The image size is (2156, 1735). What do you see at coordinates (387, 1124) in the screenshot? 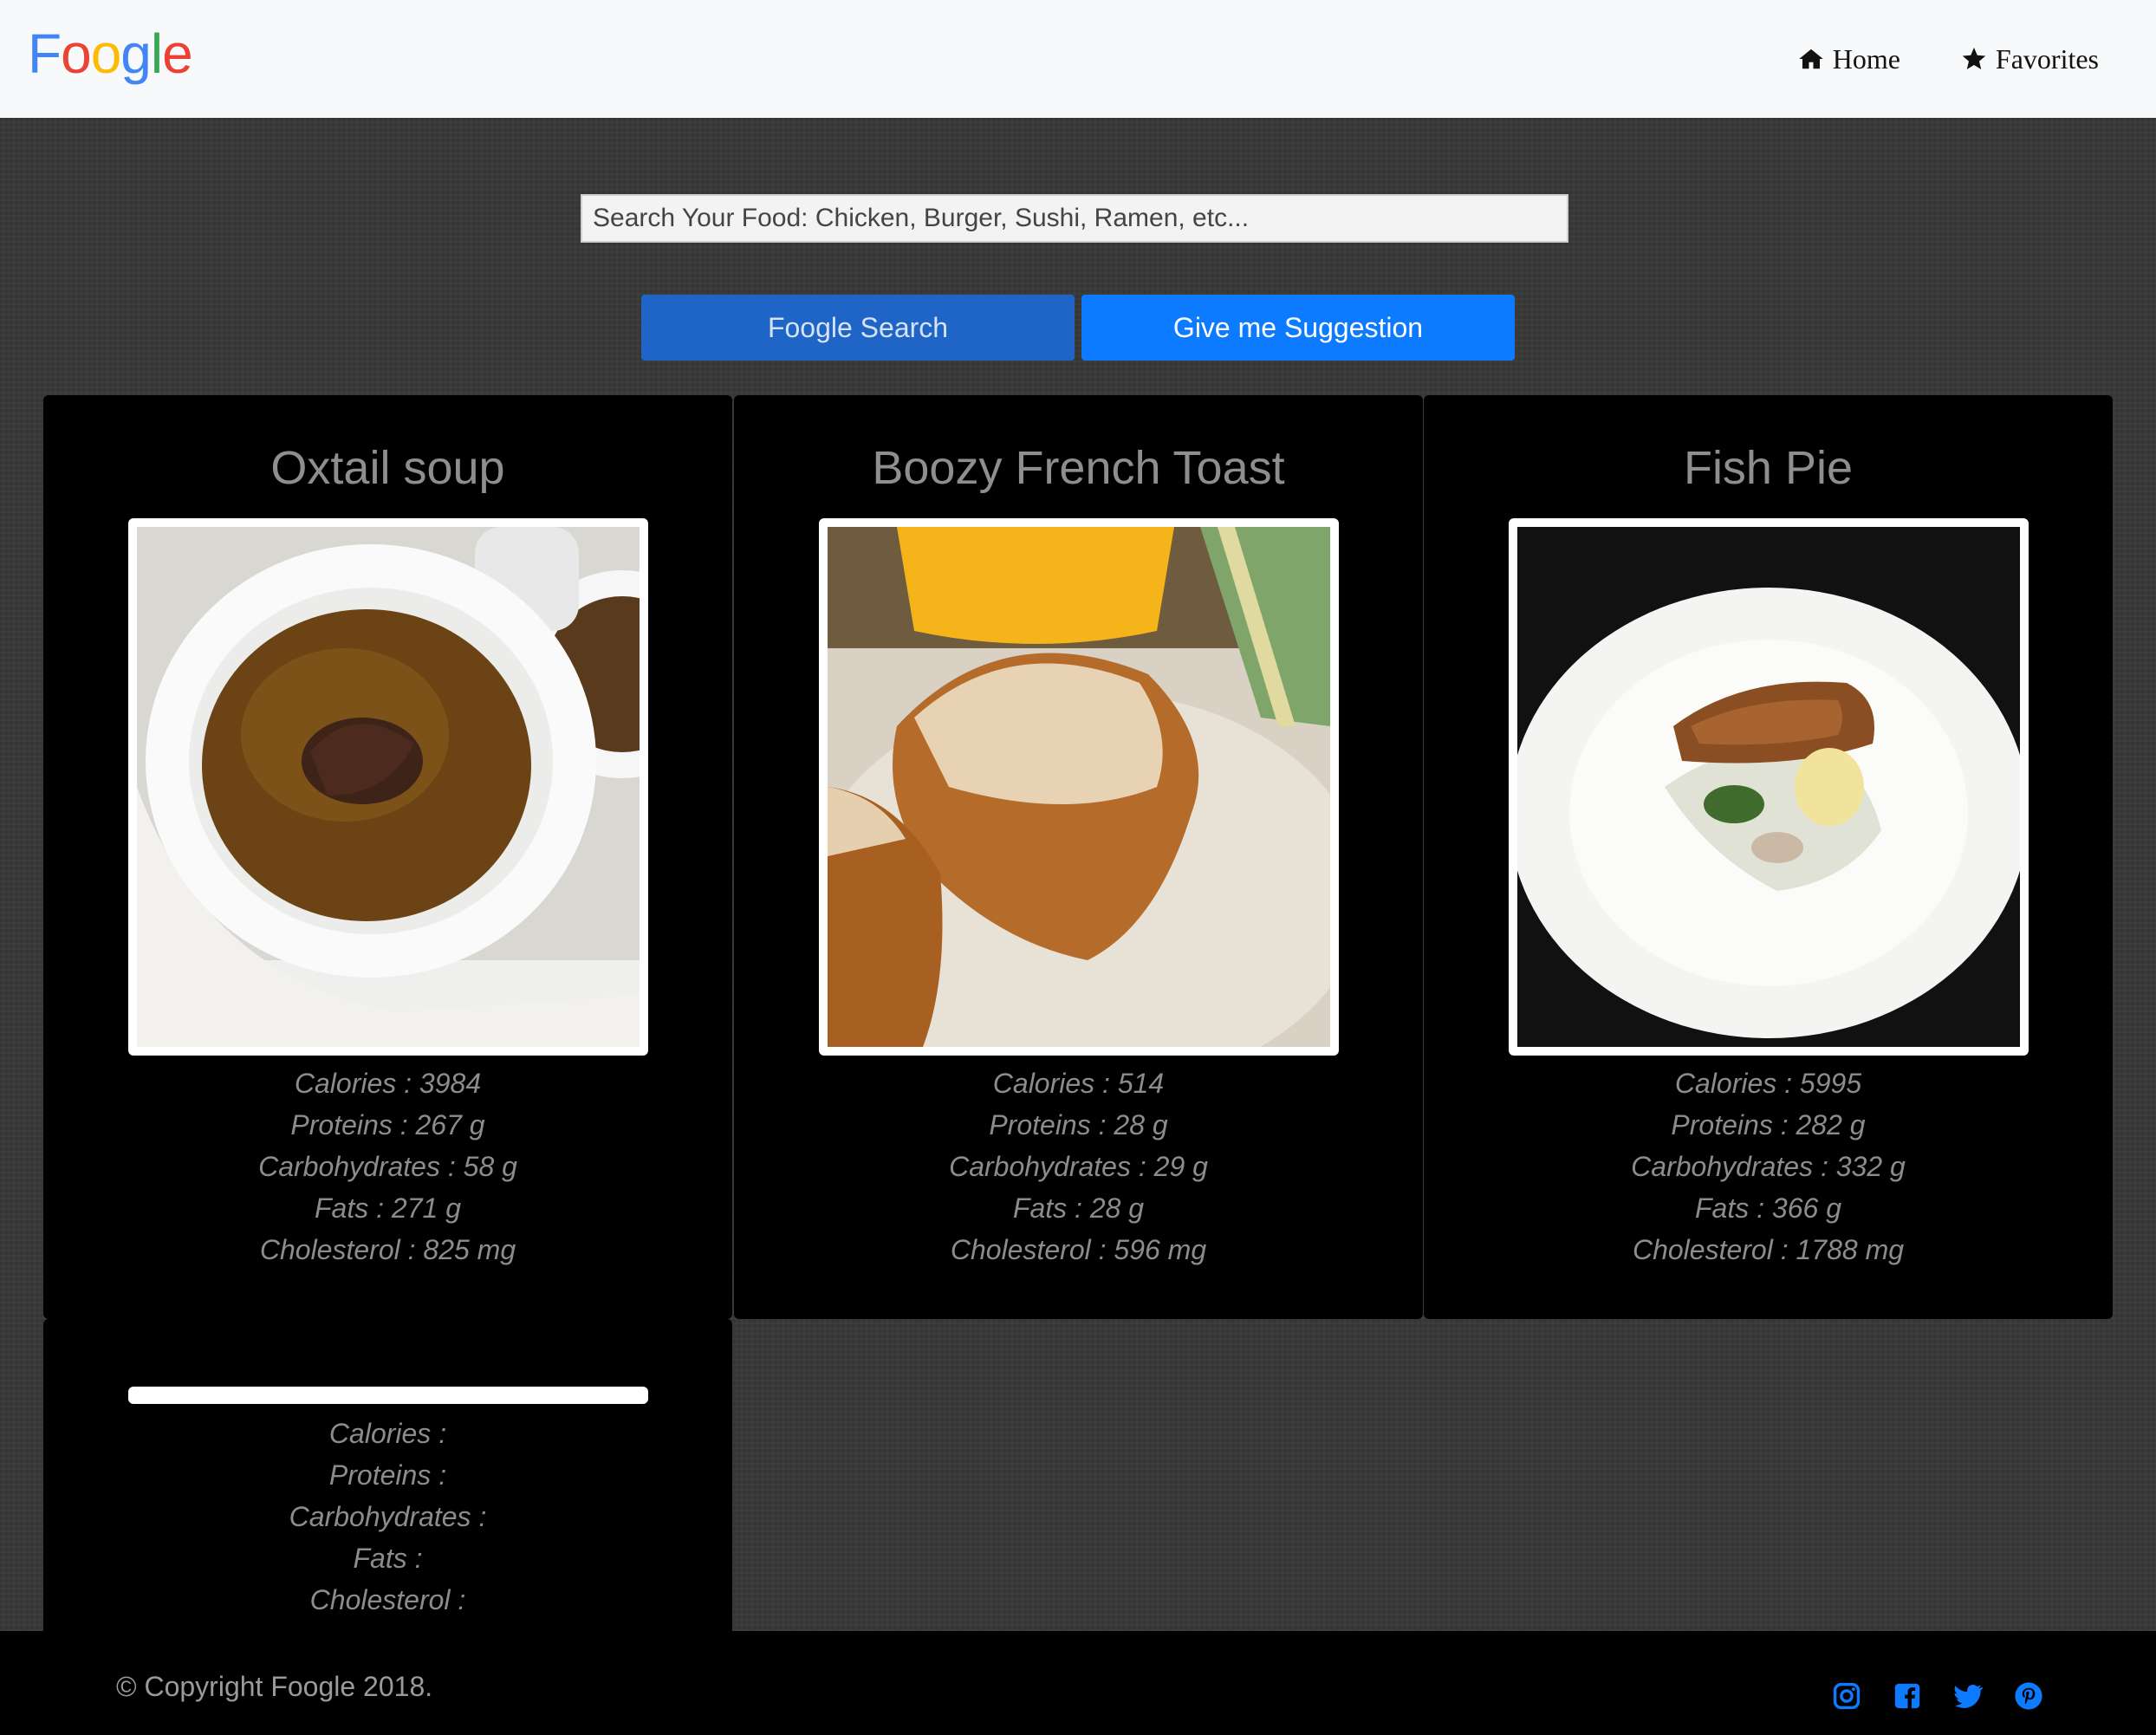
I see `proteins-text: Proteins : 267 g` at bounding box center [387, 1124].